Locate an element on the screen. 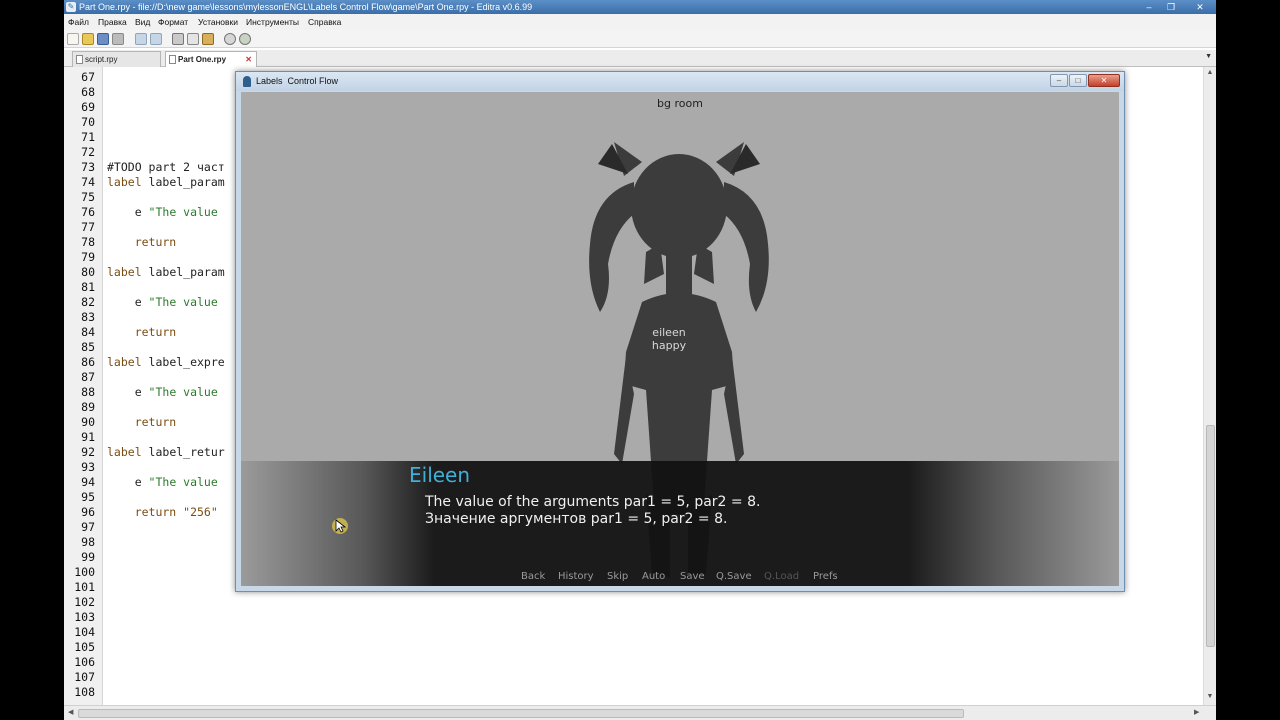  code-line-80: label label_param is located at coordinates (166, 272).